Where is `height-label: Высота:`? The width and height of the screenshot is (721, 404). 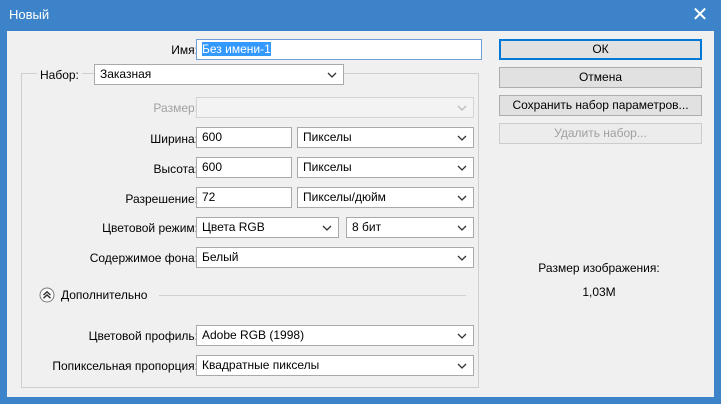 height-label: Высота: is located at coordinates (175, 169).